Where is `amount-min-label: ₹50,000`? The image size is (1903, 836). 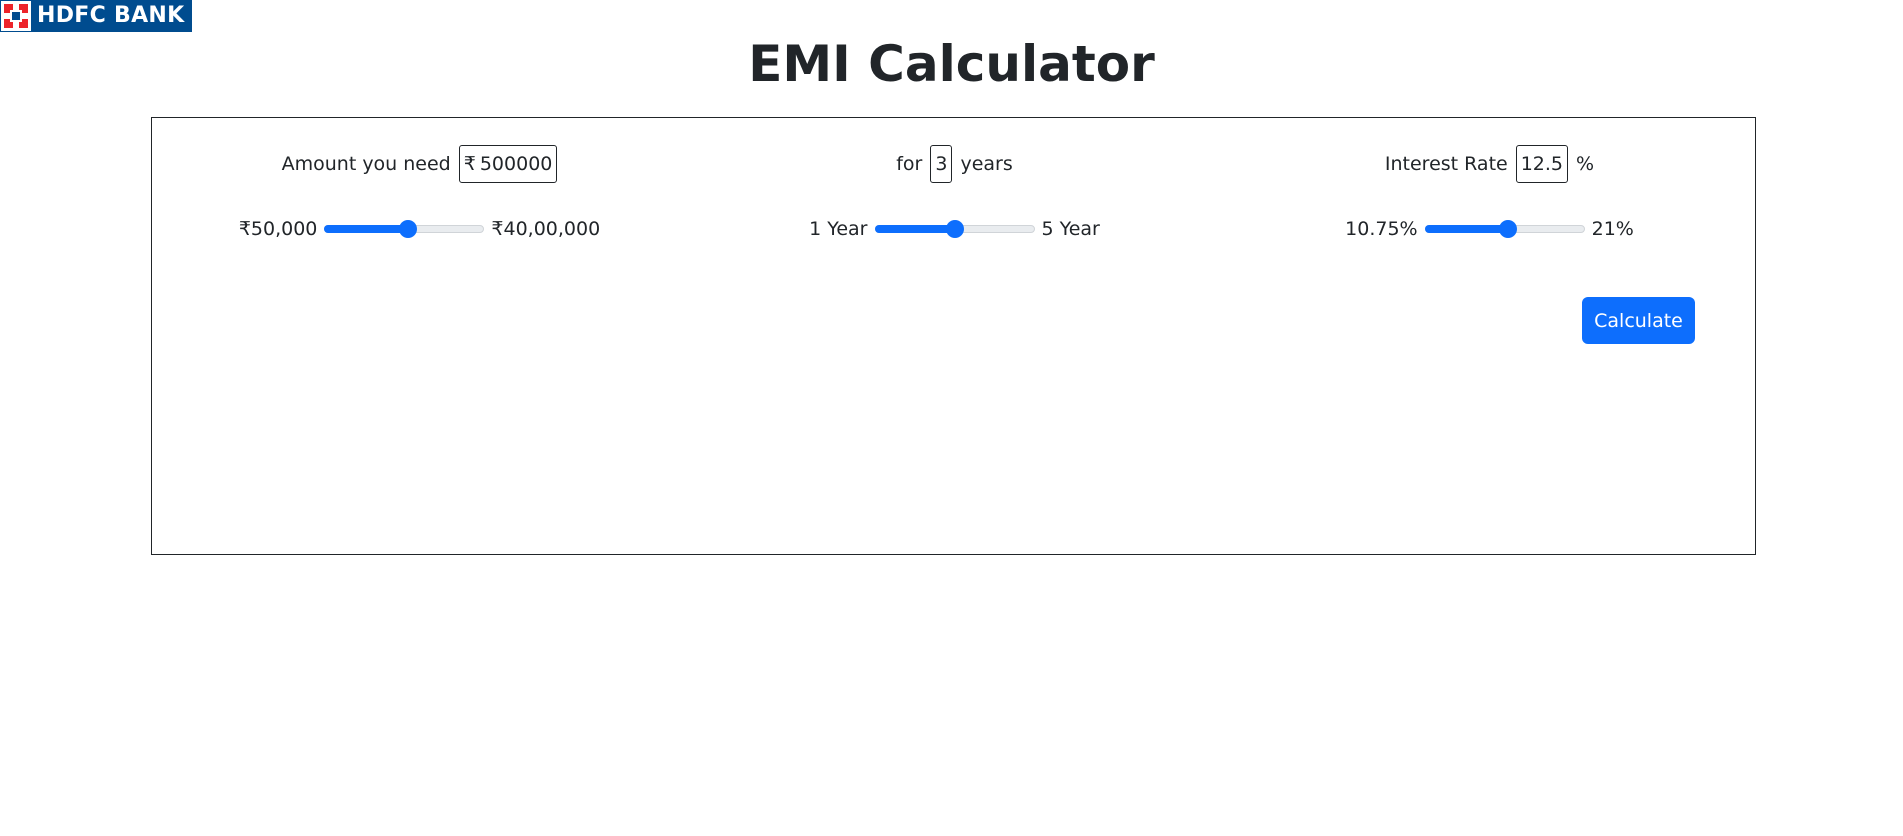 amount-min-label: ₹50,000 is located at coordinates (278, 229).